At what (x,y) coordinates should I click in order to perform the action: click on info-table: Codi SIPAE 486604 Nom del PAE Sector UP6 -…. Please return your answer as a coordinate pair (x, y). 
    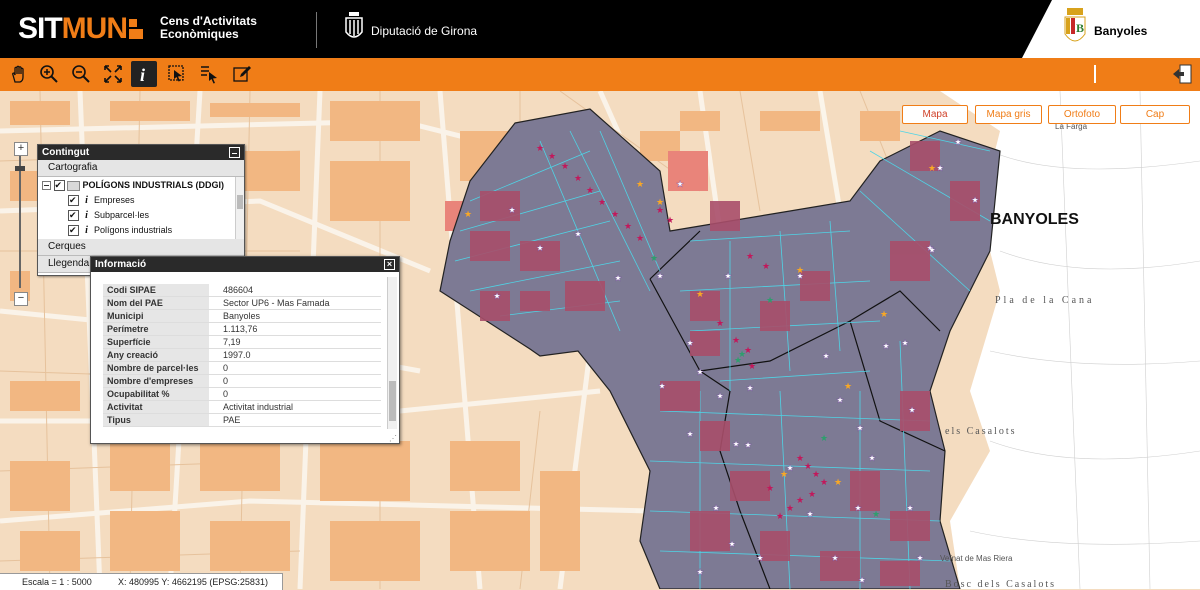
    Looking at the image, I should click on (238, 355).